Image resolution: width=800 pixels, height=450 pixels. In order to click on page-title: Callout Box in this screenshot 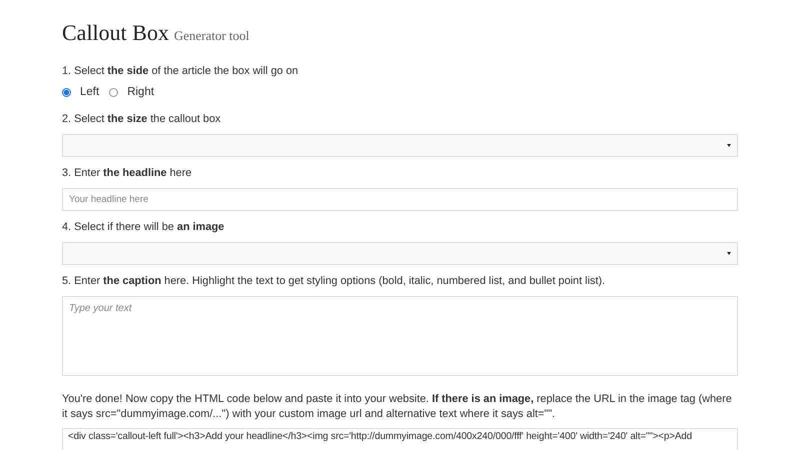, I will do `click(115, 33)`.